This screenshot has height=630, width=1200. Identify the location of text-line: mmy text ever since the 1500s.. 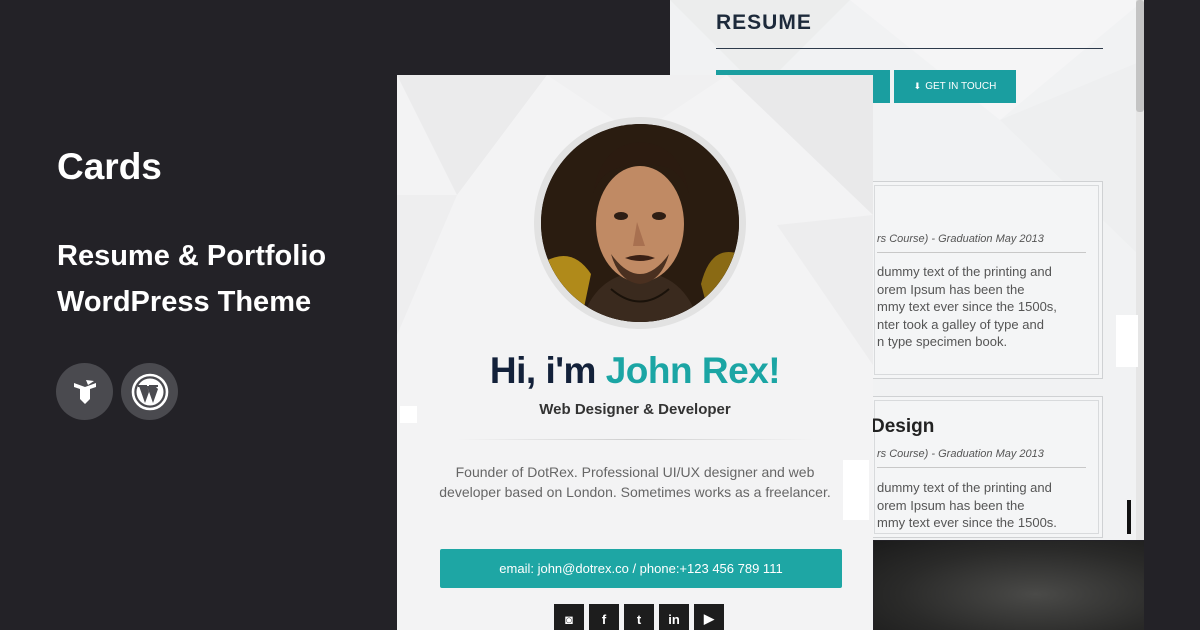
(967, 522).